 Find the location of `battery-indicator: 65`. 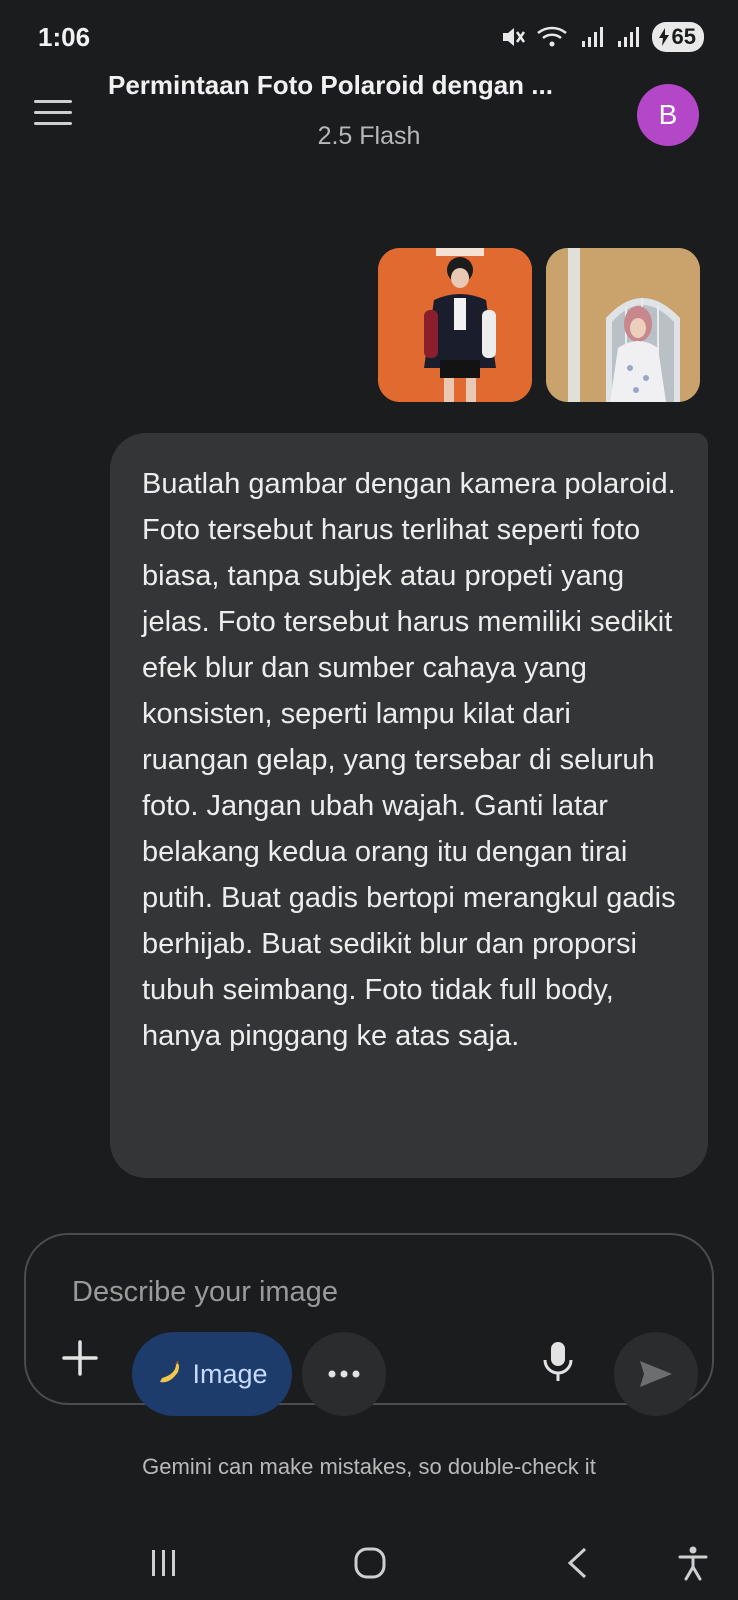

battery-indicator: 65 is located at coordinates (677, 37).